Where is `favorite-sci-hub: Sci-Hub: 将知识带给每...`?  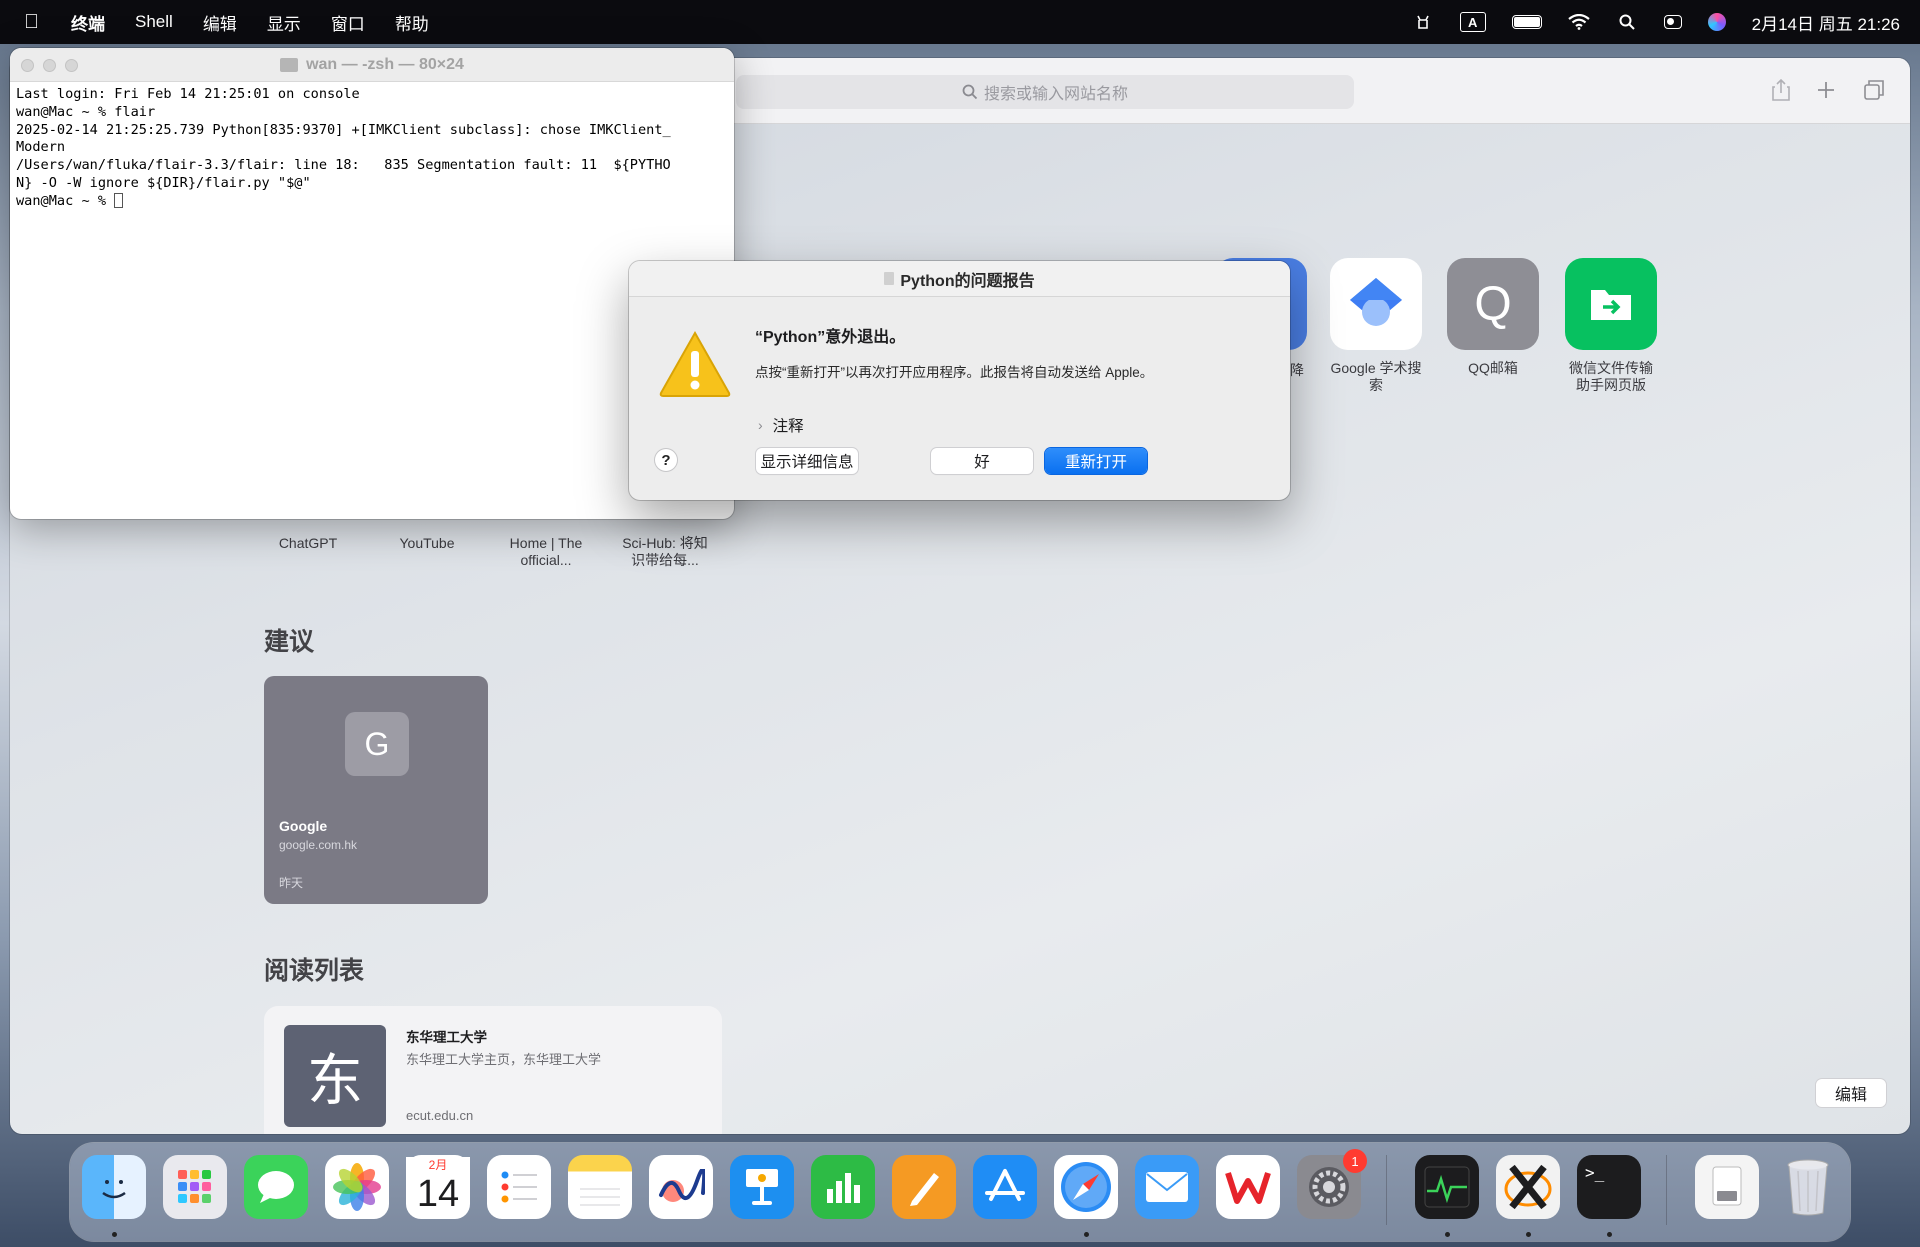
favorite-sci-hub: Sci-Hub: 将知识带给每... is located at coordinates (665, 547).